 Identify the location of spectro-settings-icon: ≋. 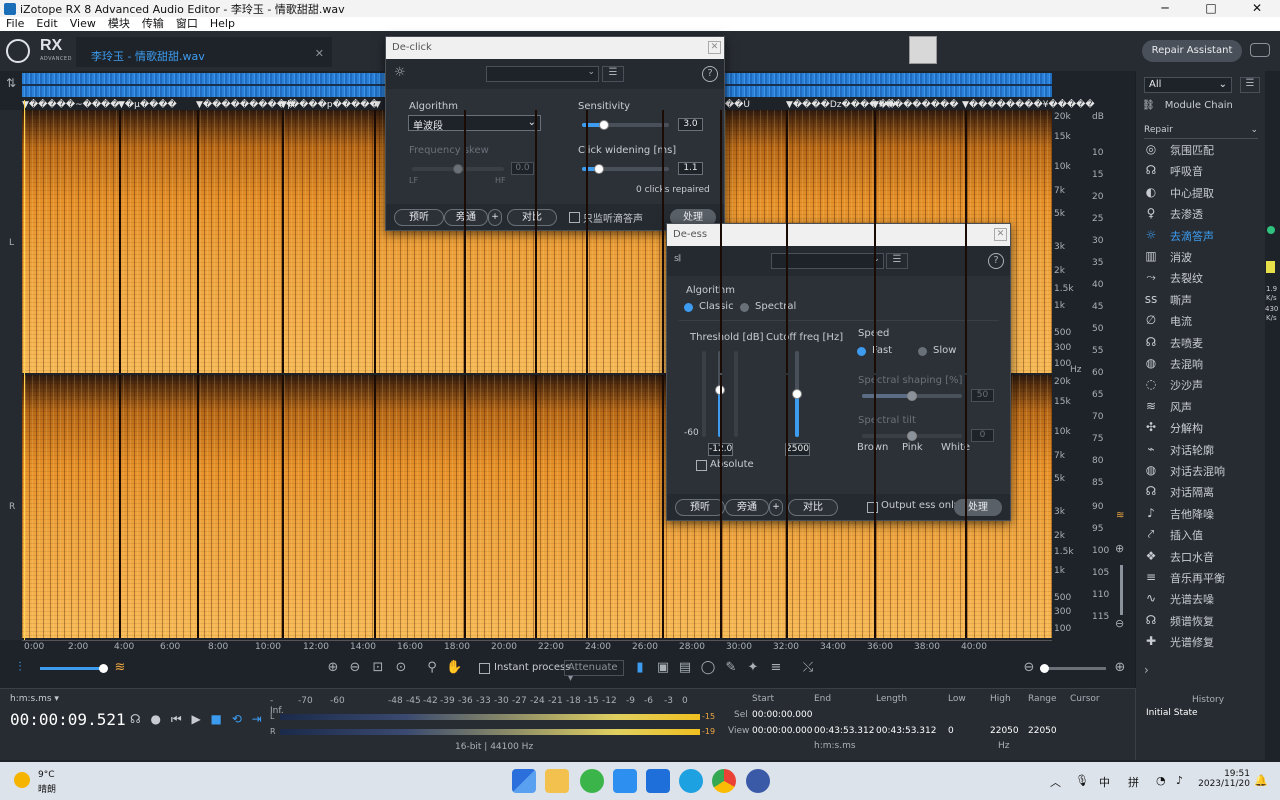
(1120, 515).